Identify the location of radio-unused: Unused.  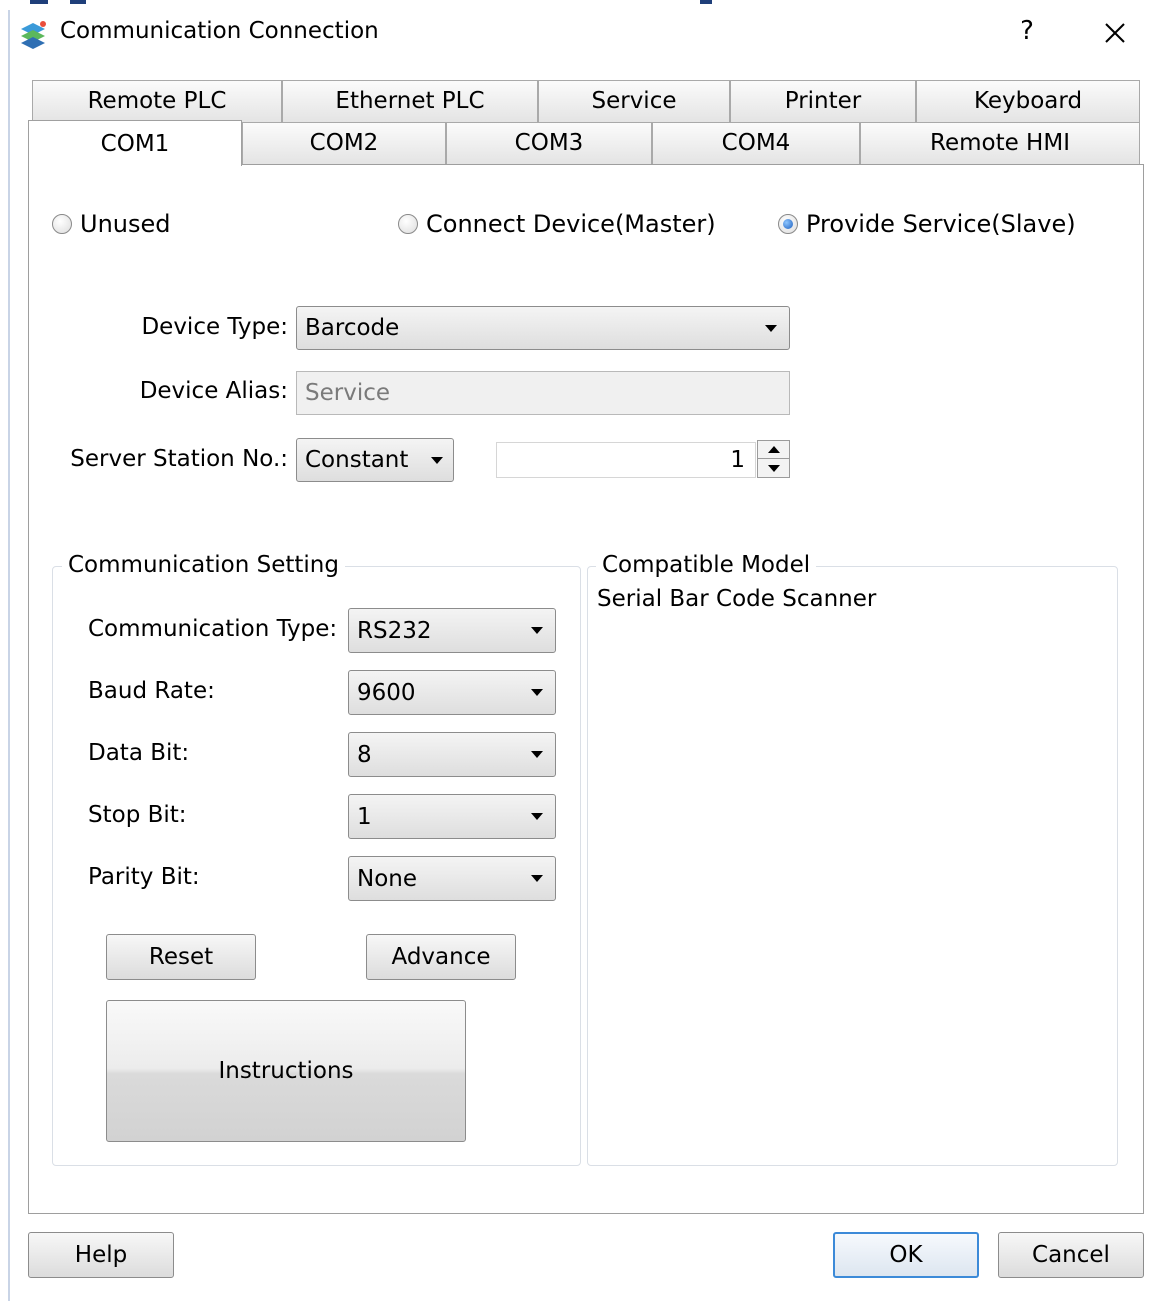
(111, 224).